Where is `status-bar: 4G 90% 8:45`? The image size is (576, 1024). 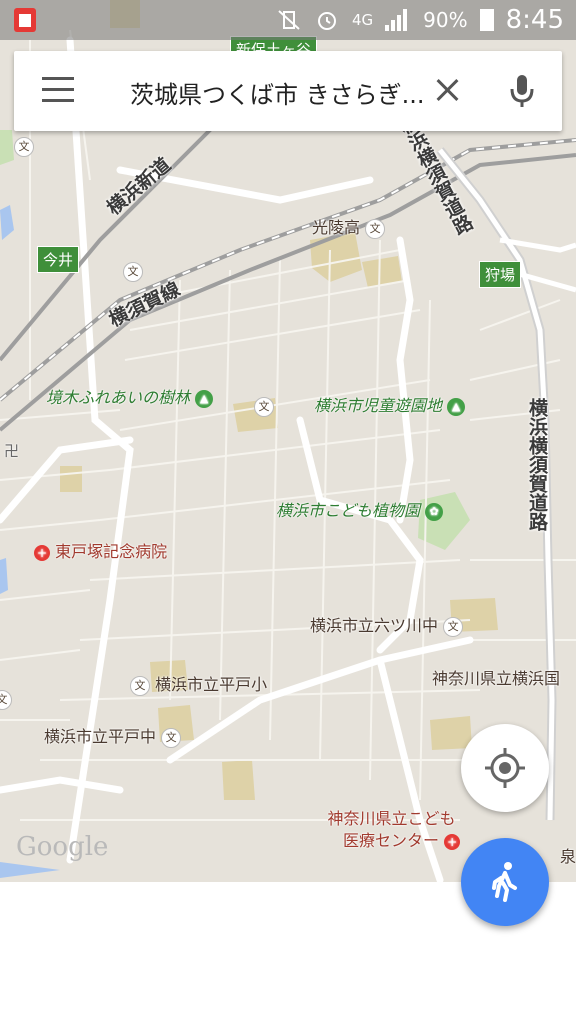
status-bar: 4G 90% 8:45 is located at coordinates (288, 20).